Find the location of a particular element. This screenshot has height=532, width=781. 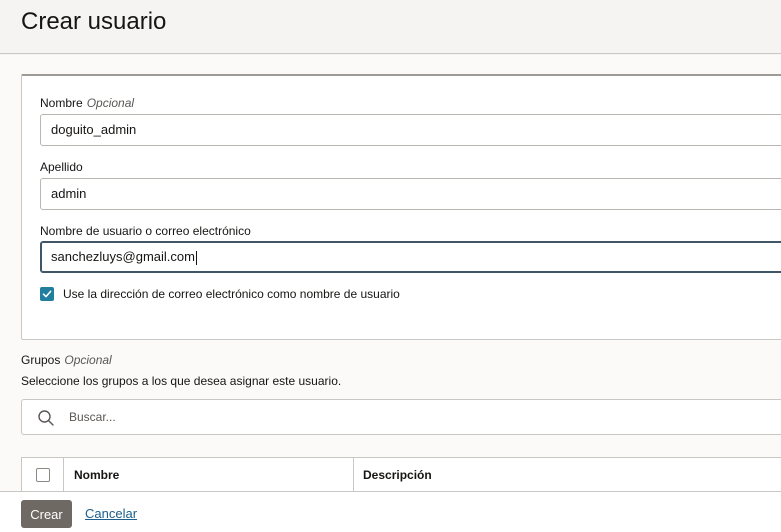

groups-table: Nombre Descripción is located at coordinates (401, 474).